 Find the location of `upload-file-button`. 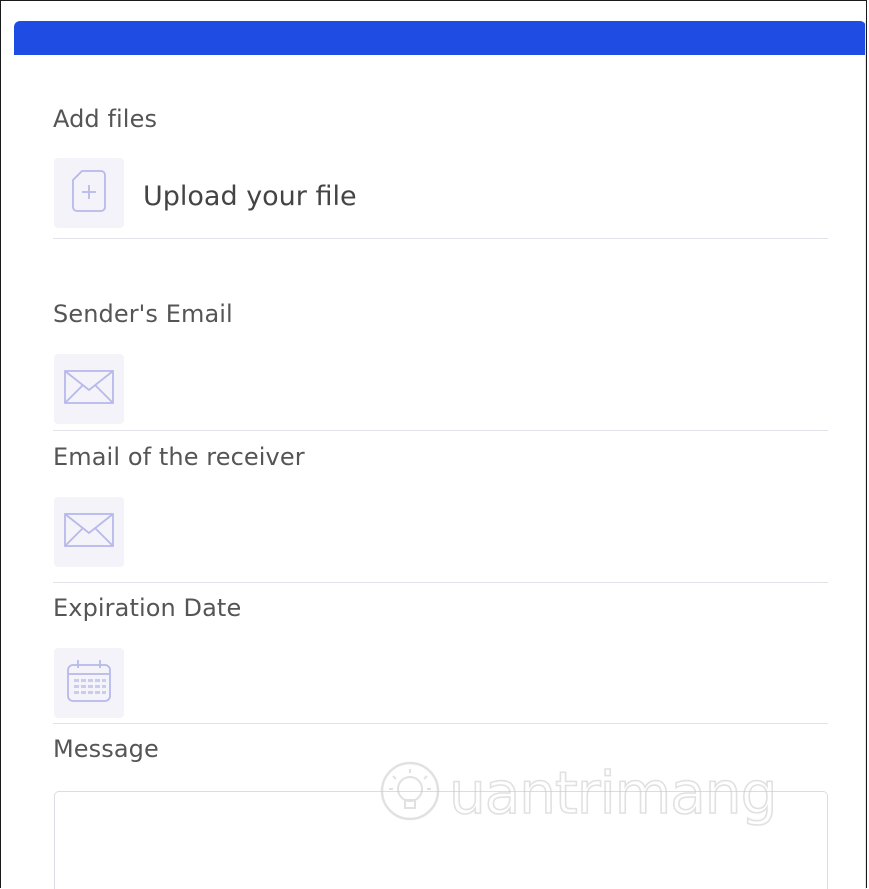

upload-file-button is located at coordinates (89, 193).